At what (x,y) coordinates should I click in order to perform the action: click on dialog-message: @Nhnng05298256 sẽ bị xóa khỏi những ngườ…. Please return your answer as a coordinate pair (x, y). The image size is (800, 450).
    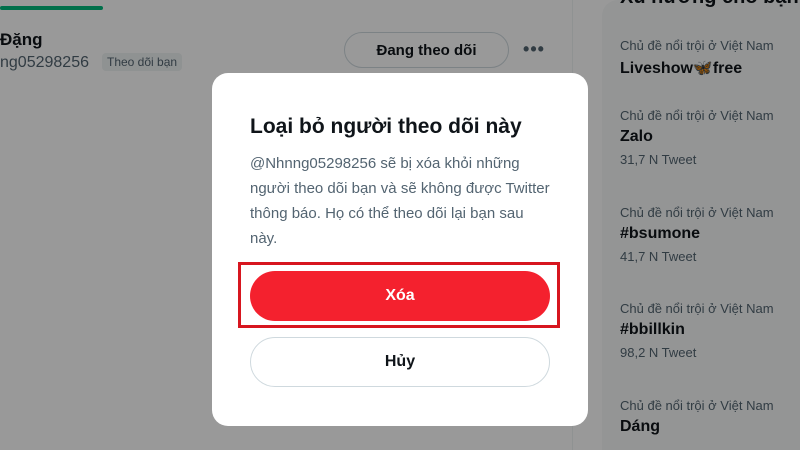
    Looking at the image, I should click on (400, 201).